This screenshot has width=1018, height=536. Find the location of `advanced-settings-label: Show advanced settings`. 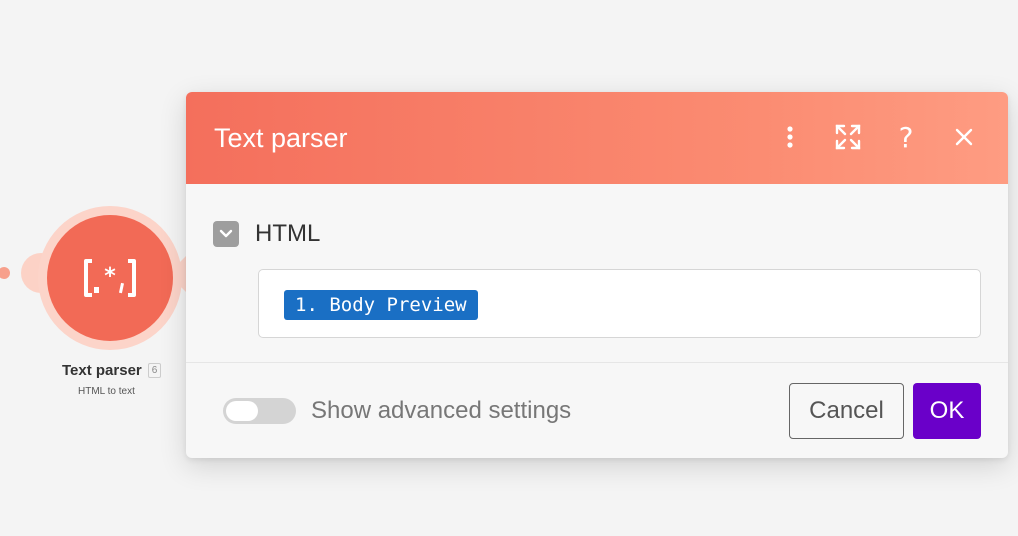

advanced-settings-label: Show advanced settings is located at coordinates (441, 411).